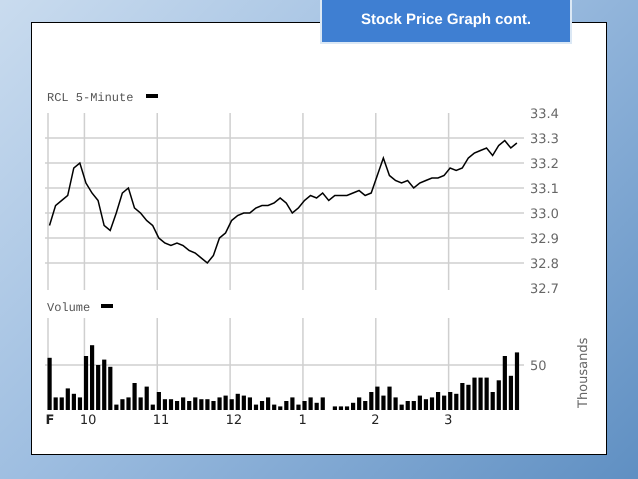 This screenshot has height=479, width=638. I want to click on chart-title: Volume, so click(68, 308).